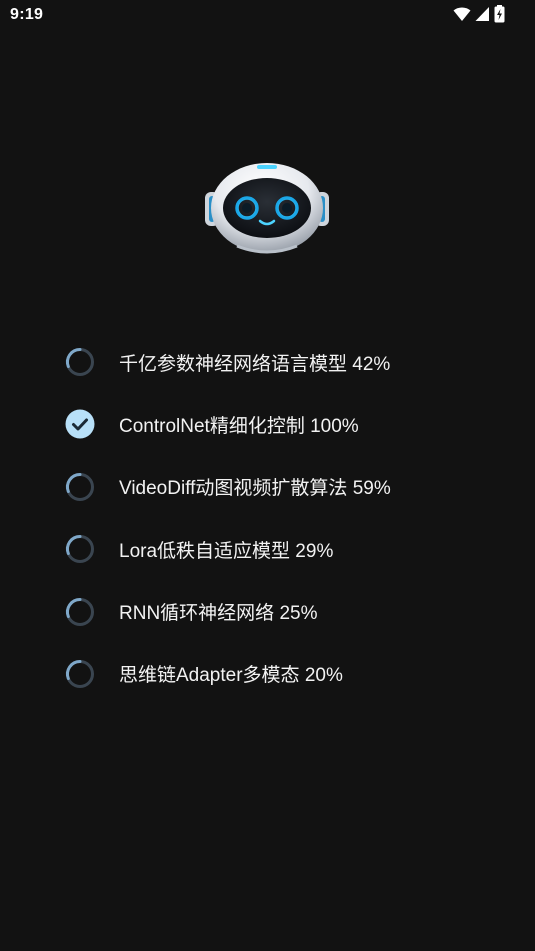 Image resolution: width=535 pixels, height=951 pixels. Describe the element at coordinates (239, 426) in the screenshot. I see `task-label: ControlNet精细化控制 100%` at that location.